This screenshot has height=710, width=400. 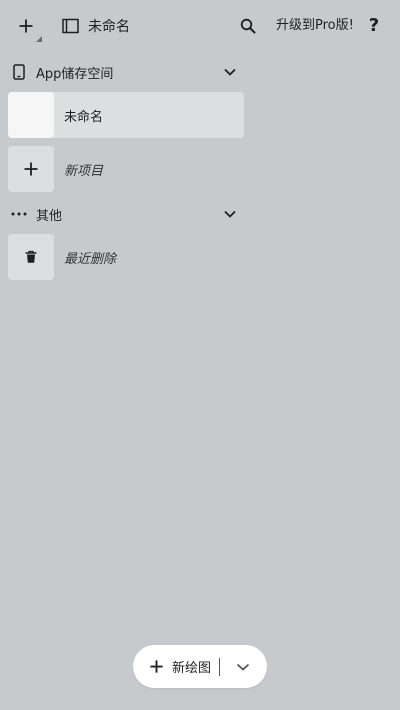 I want to click on trash-thumbnail, so click(x=31, y=257).